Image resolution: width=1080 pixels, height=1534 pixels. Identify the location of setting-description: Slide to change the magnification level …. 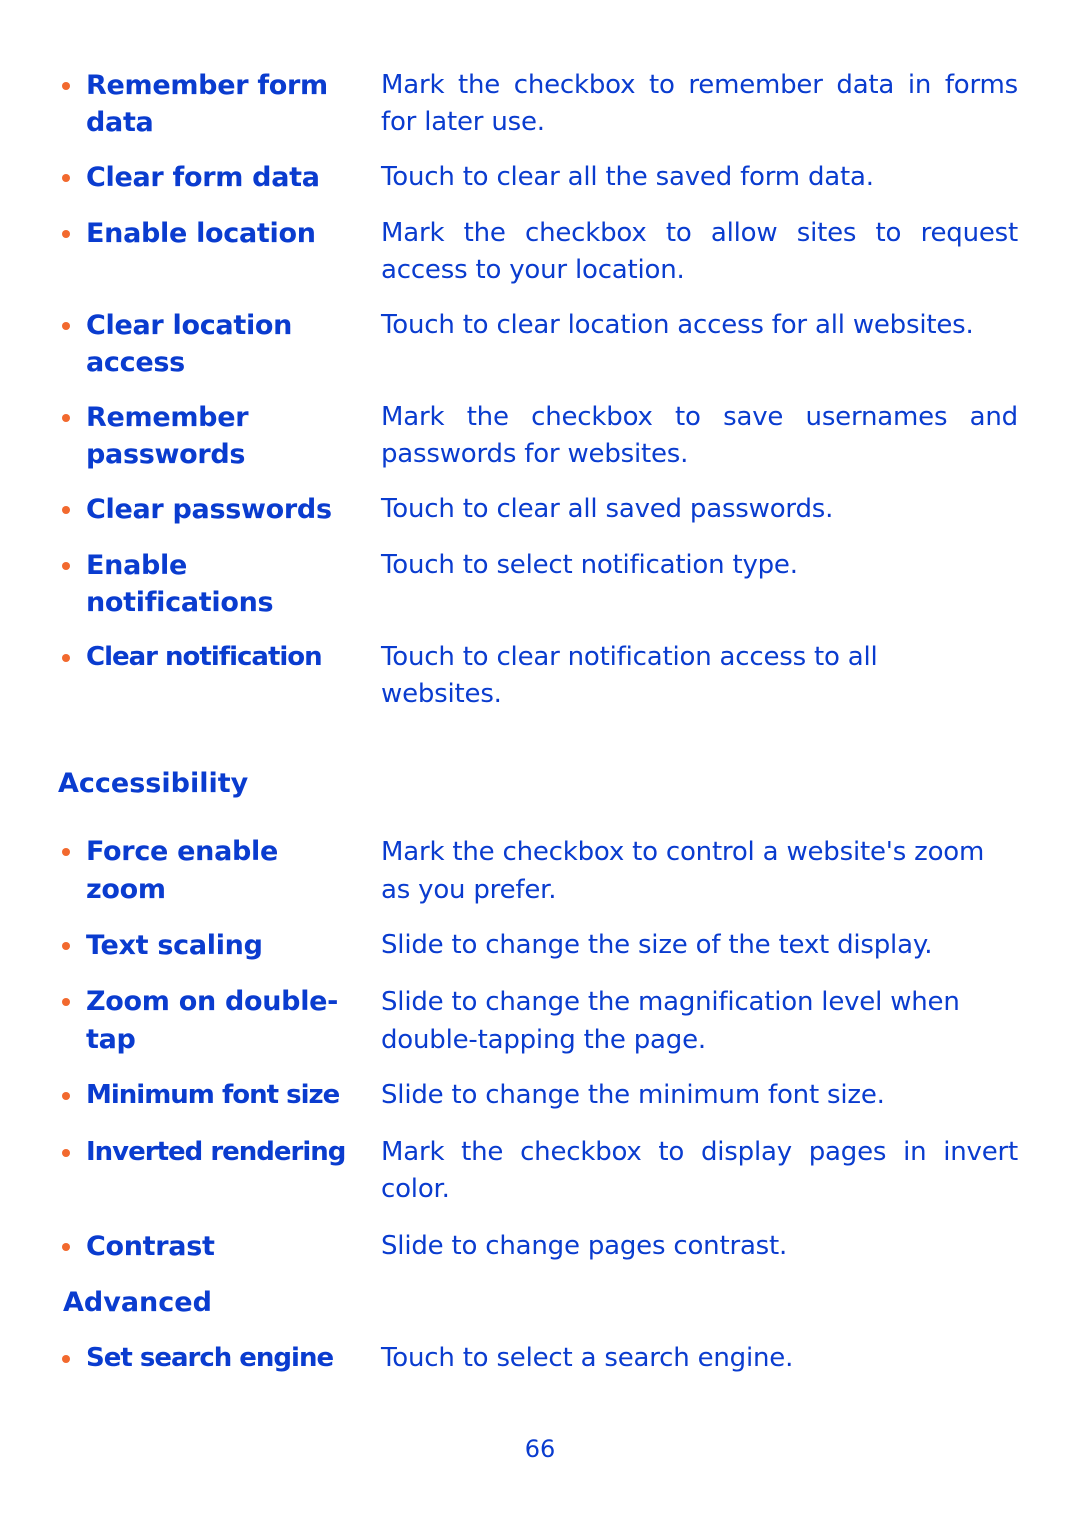
(670, 1021).